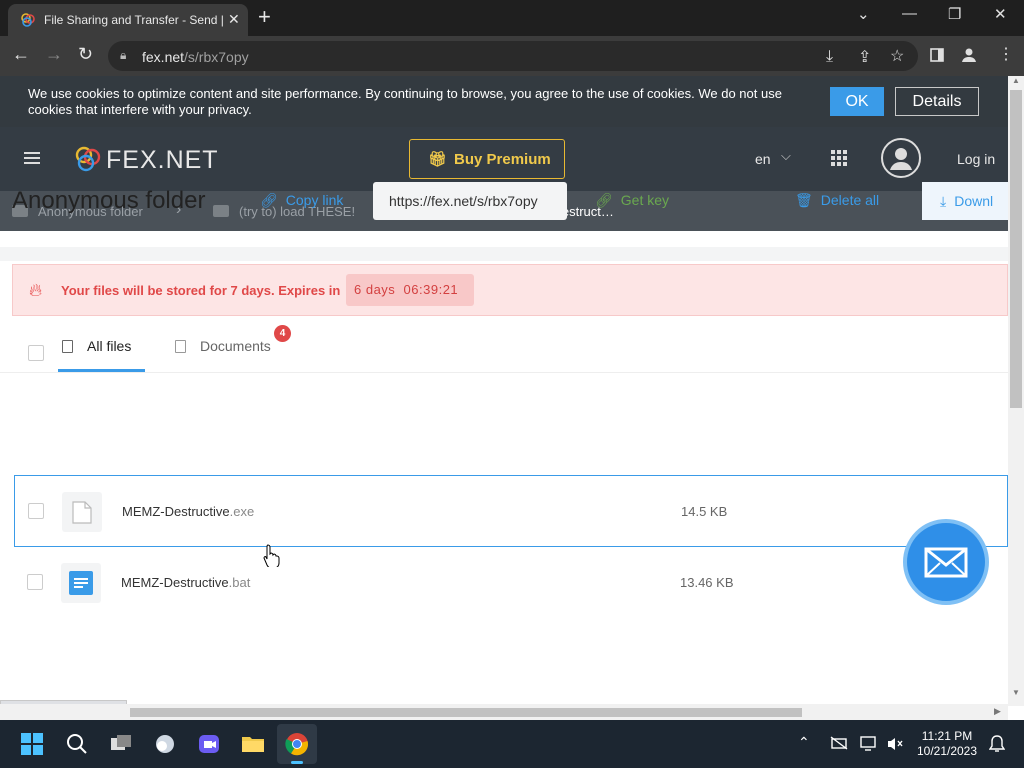  Describe the element at coordinates (77, 744) in the screenshot. I see `search-icon` at that location.